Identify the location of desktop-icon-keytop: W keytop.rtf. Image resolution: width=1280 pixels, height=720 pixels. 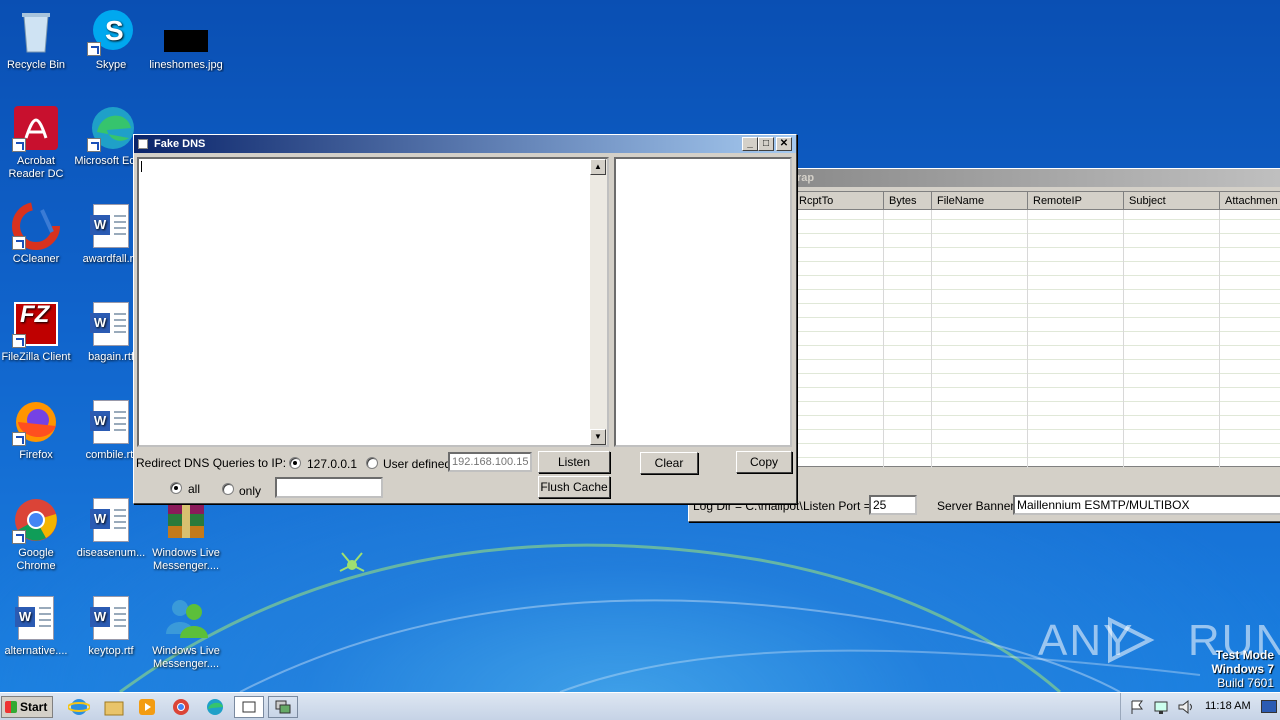
(111, 626).